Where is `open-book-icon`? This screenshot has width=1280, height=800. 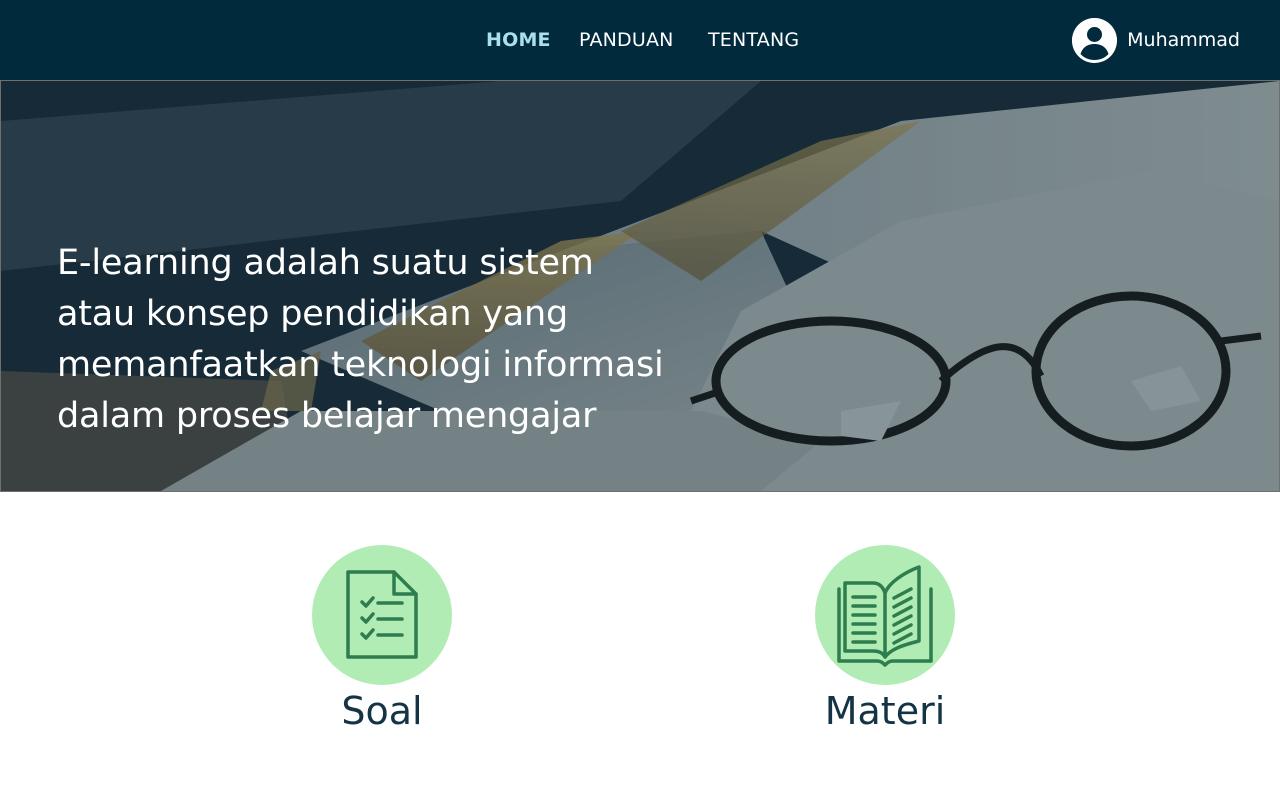 open-book-icon is located at coordinates (885, 616).